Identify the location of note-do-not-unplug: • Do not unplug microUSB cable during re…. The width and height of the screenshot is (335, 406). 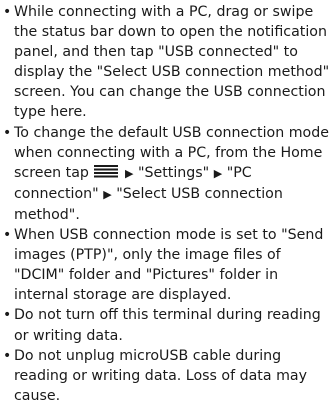
(167, 376).